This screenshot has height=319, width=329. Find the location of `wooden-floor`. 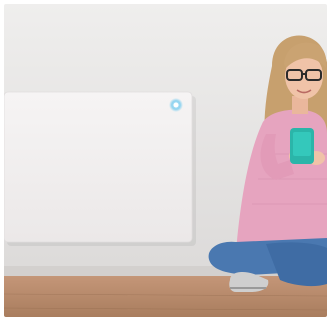

wooden-floor is located at coordinates (165, 296).